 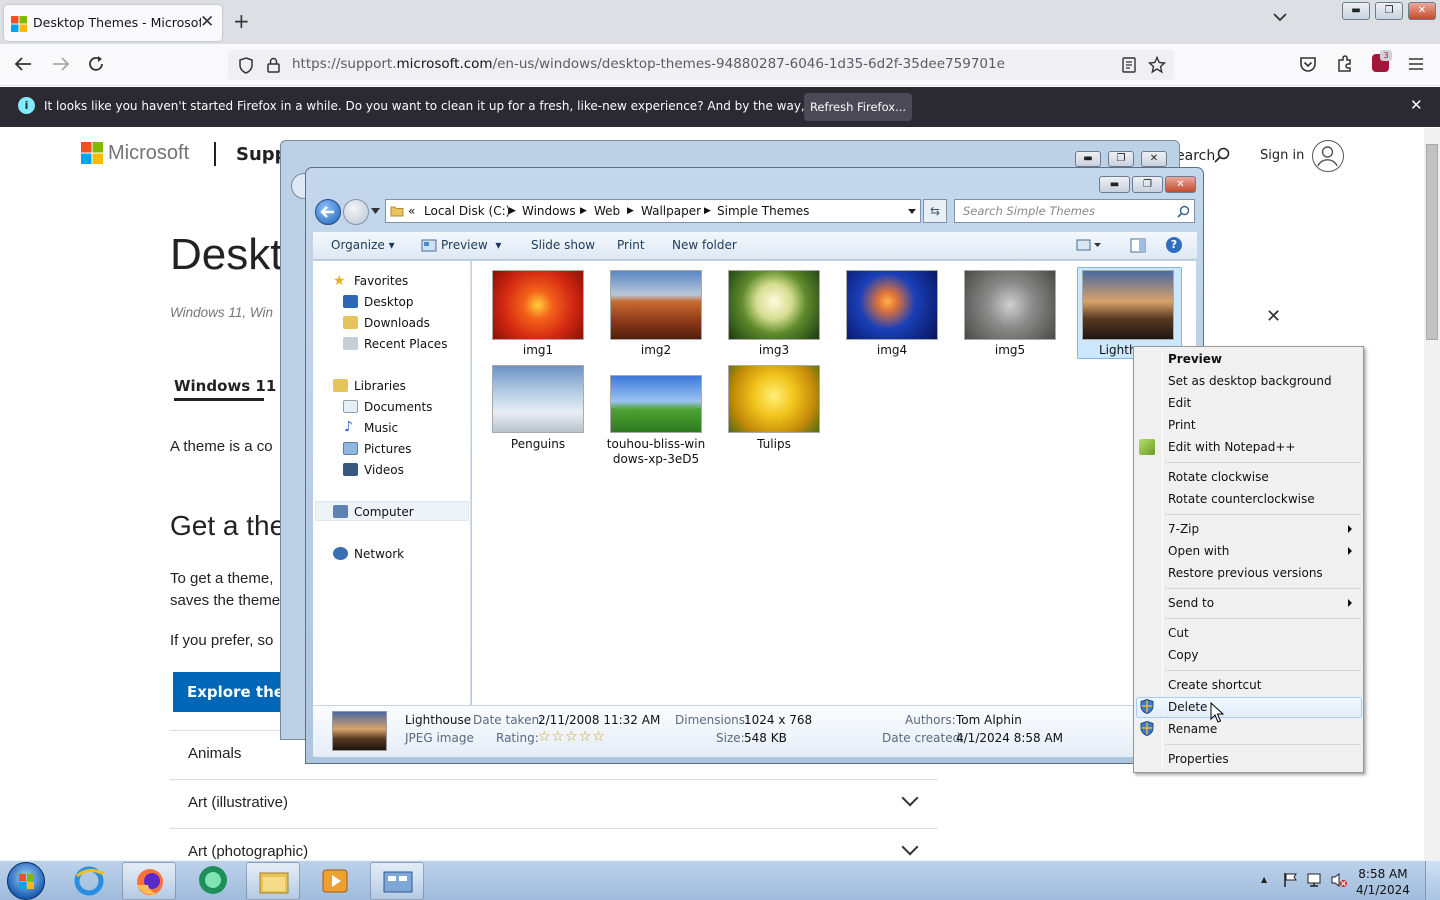 What do you see at coordinates (1183, 529) in the screenshot?
I see `menu-item-7zip: 7-Zip` at bounding box center [1183, 529].